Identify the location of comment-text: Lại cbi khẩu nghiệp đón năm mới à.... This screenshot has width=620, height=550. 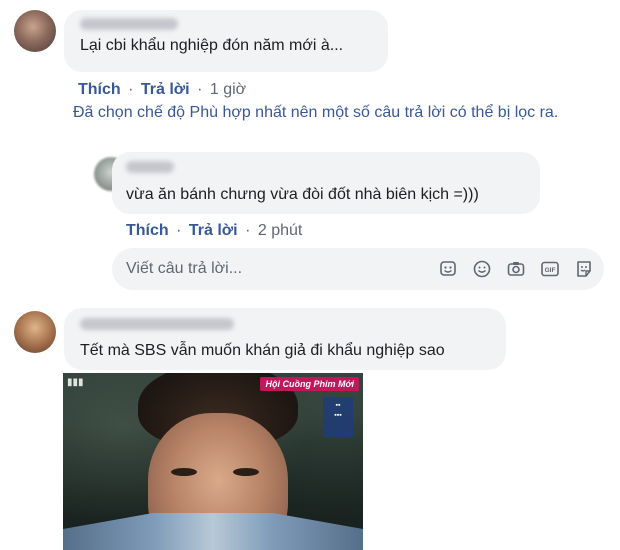
(212, 45).